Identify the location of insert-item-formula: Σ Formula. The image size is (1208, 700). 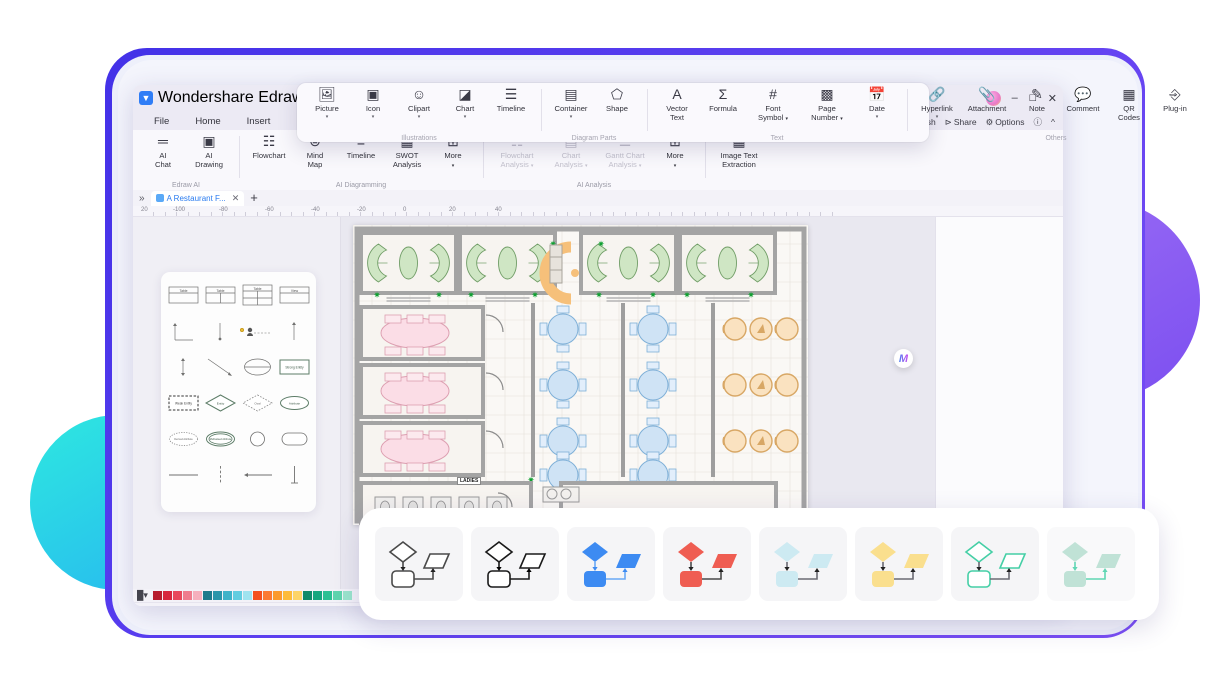
(723, 99).